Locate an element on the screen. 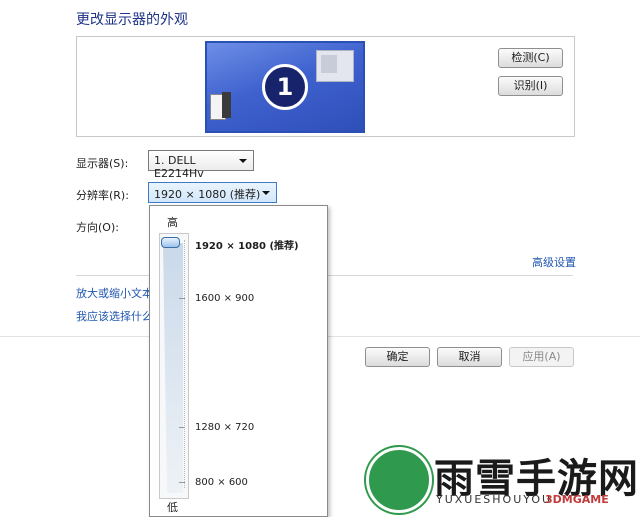 The width and height of the screenshot is (640, 517). apply-button: 应用(A) is located at coordinates (541, 357).